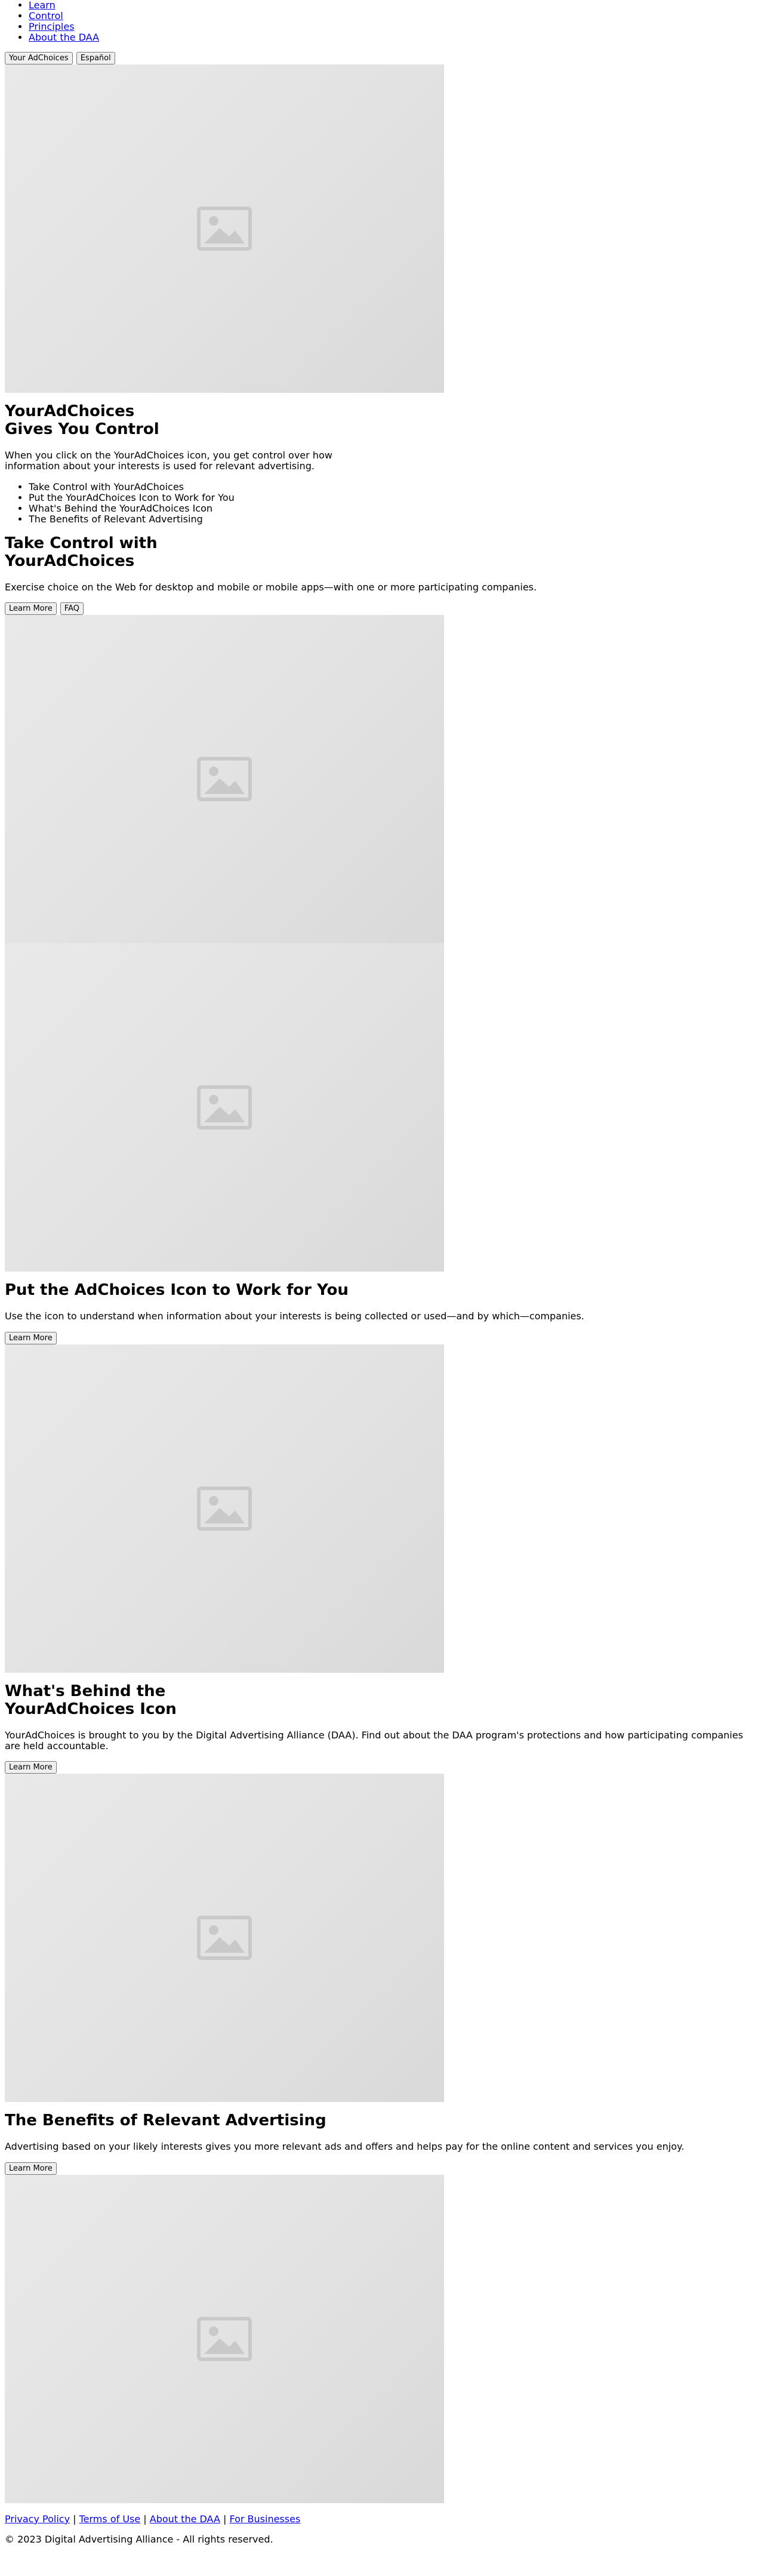 The image size is (764, 2576). Describe the element at coordinates (394, 508) in the screenshot. I see `topic-item: What's Behind the YourAdChoices Icon` at that location.